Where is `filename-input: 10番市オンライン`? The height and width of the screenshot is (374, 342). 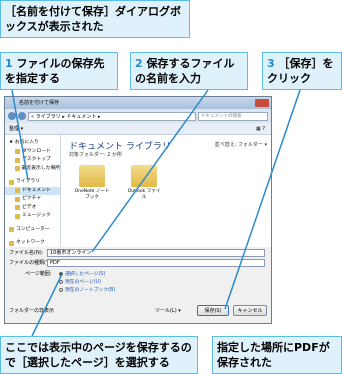
filename-input: 10番市オンライン is located at coordinates (156, 253).